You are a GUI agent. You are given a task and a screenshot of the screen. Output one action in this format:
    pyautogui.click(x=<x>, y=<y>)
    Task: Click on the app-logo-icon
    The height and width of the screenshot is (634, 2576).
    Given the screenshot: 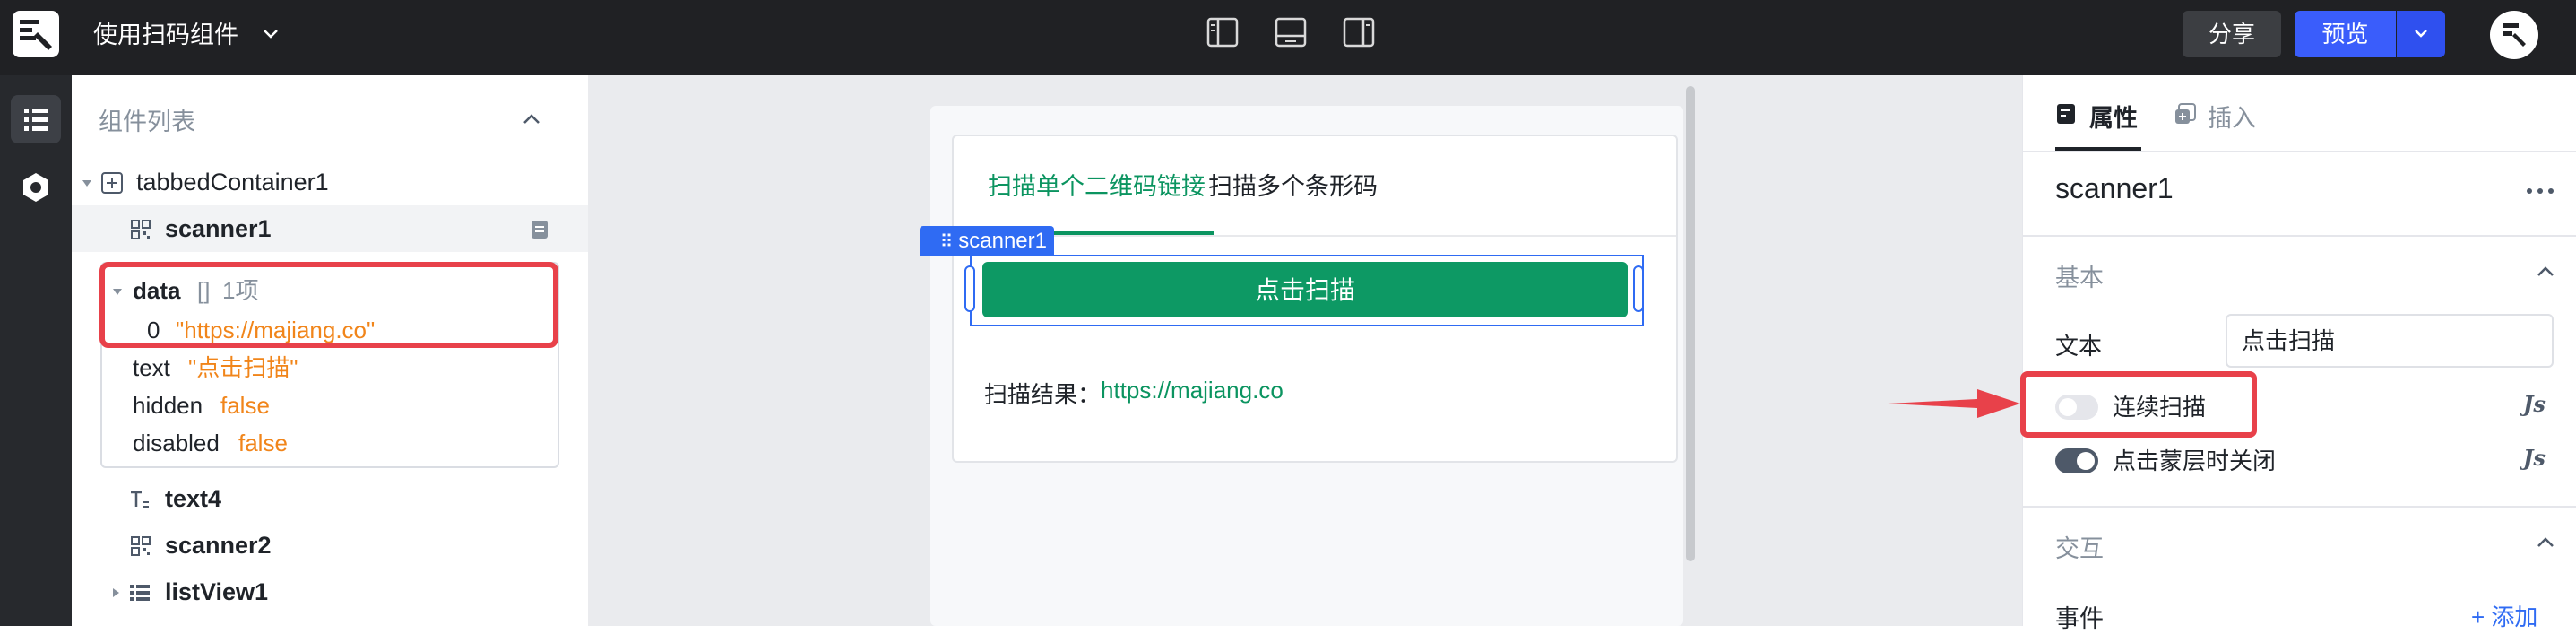 What is the action you would take?
    pyautogui.click(x=36, y=34)
    